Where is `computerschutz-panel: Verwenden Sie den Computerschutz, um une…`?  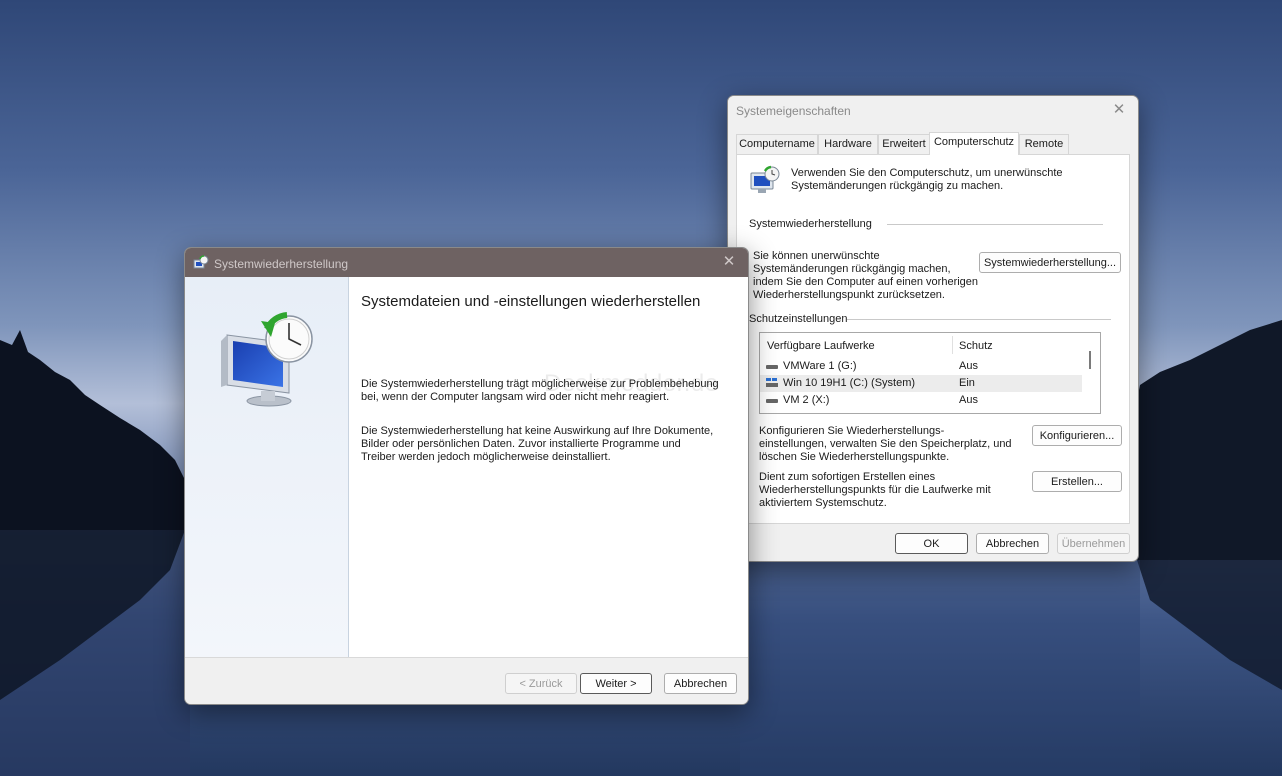 computerschutz-panel: Verwenden Sie den Computerschutz, um une… is located at coordinates (933, 339).